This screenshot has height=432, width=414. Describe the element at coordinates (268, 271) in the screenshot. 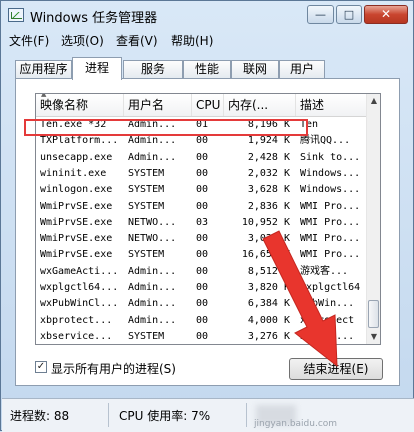

I see `cell-mem: 8,512 K` at that location.